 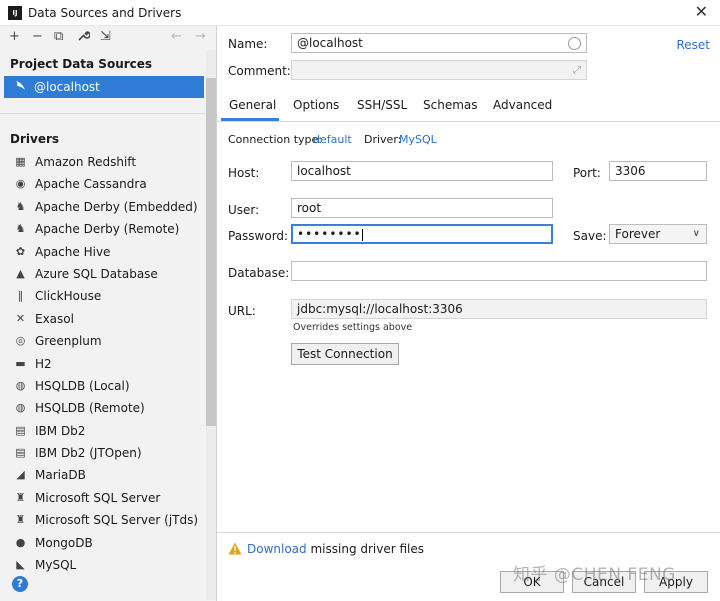 I want to click on driver-item: ● MongoDB, so click(x=102, y=543).